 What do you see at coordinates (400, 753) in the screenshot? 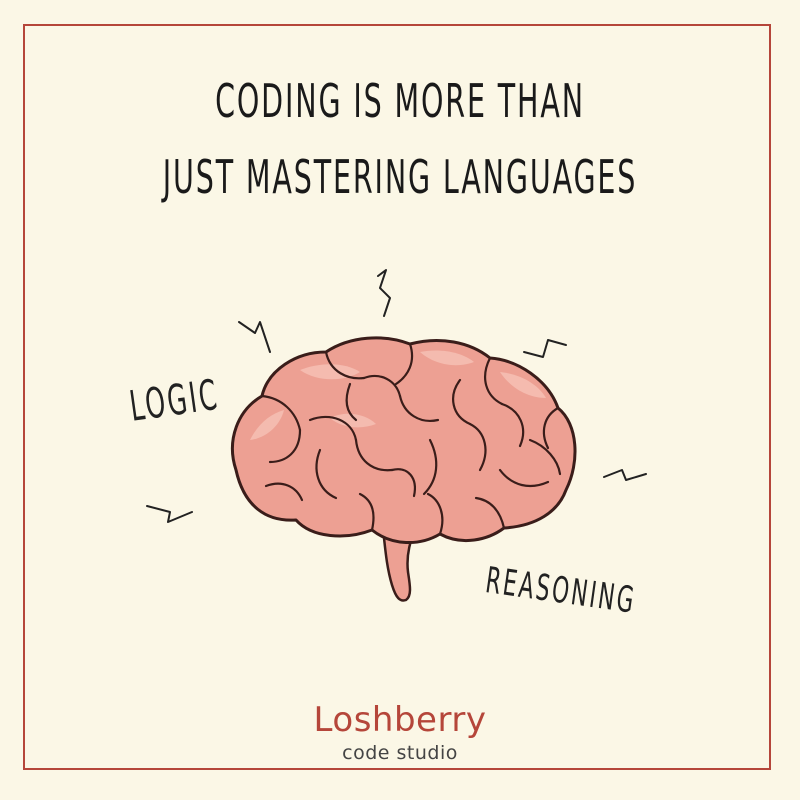
I see `brand-logo-tagline: code studio` at bounding box center [400, 753].